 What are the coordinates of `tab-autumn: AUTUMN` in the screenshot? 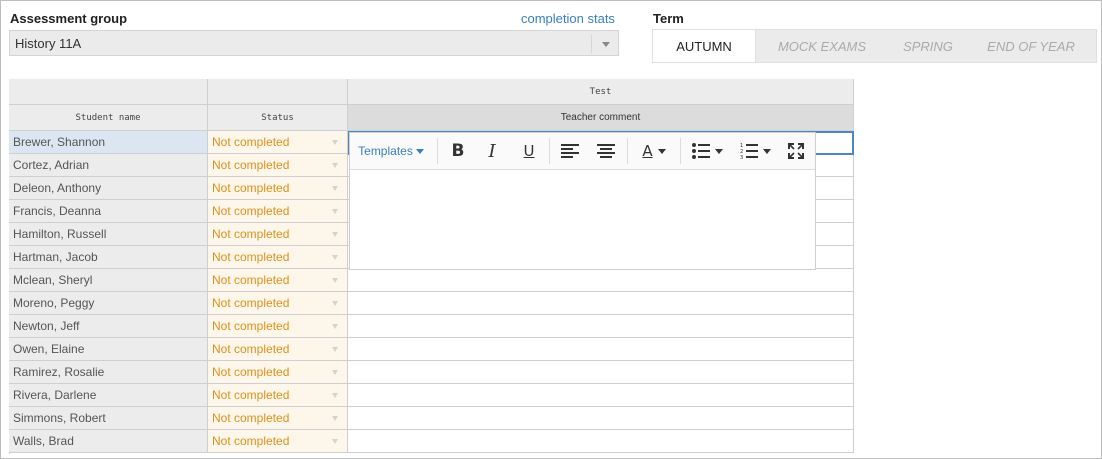 It's located at (704, 46).